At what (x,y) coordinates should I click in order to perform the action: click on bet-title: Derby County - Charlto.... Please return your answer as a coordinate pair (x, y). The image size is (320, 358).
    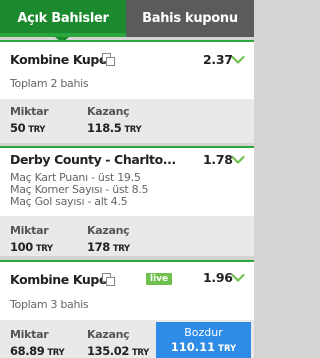
    Looking at the image, I should click on (93, 159).